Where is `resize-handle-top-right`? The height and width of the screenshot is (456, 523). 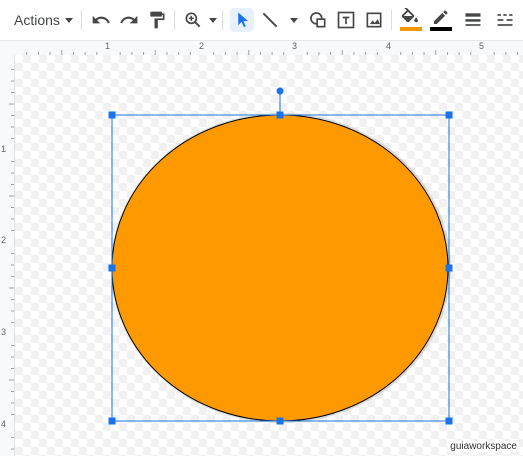
resize-handle-top-right is located at coordinates (449, 115).